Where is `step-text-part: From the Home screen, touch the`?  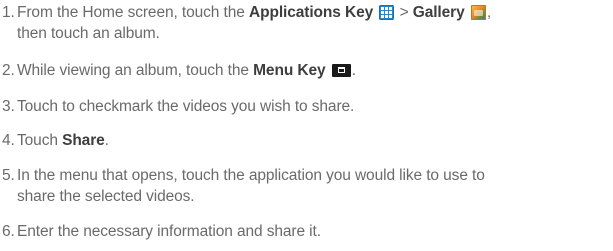 step-text-part: From the Home screen, touch the is located at coordinates (133, 12).